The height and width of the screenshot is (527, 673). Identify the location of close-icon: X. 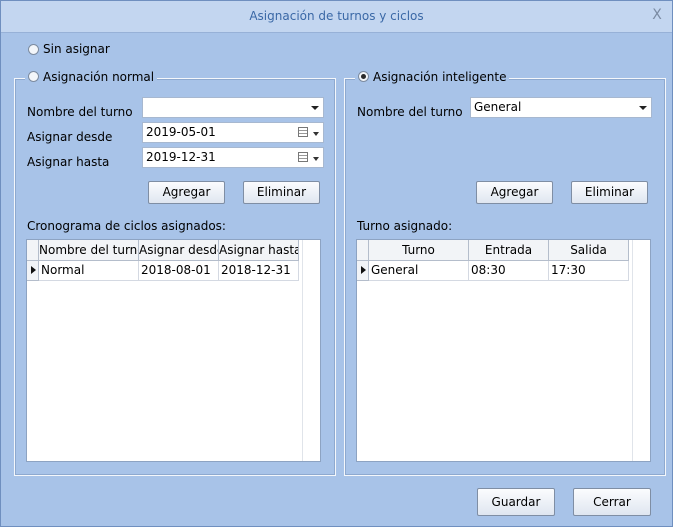
(657, 15).